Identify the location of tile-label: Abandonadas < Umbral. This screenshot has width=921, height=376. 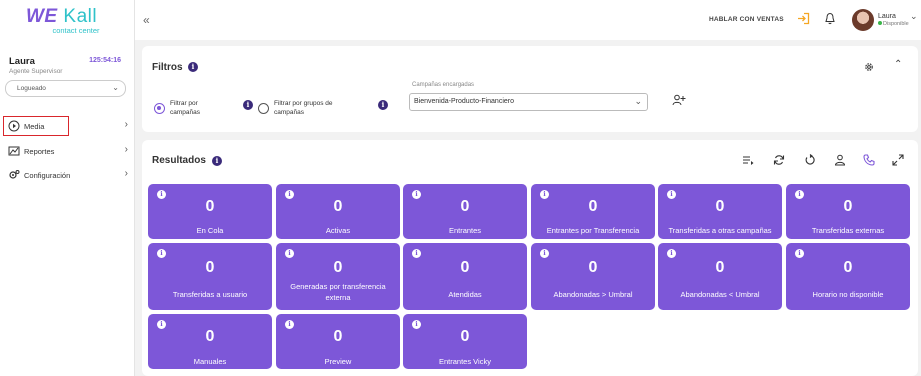
(720, 294).